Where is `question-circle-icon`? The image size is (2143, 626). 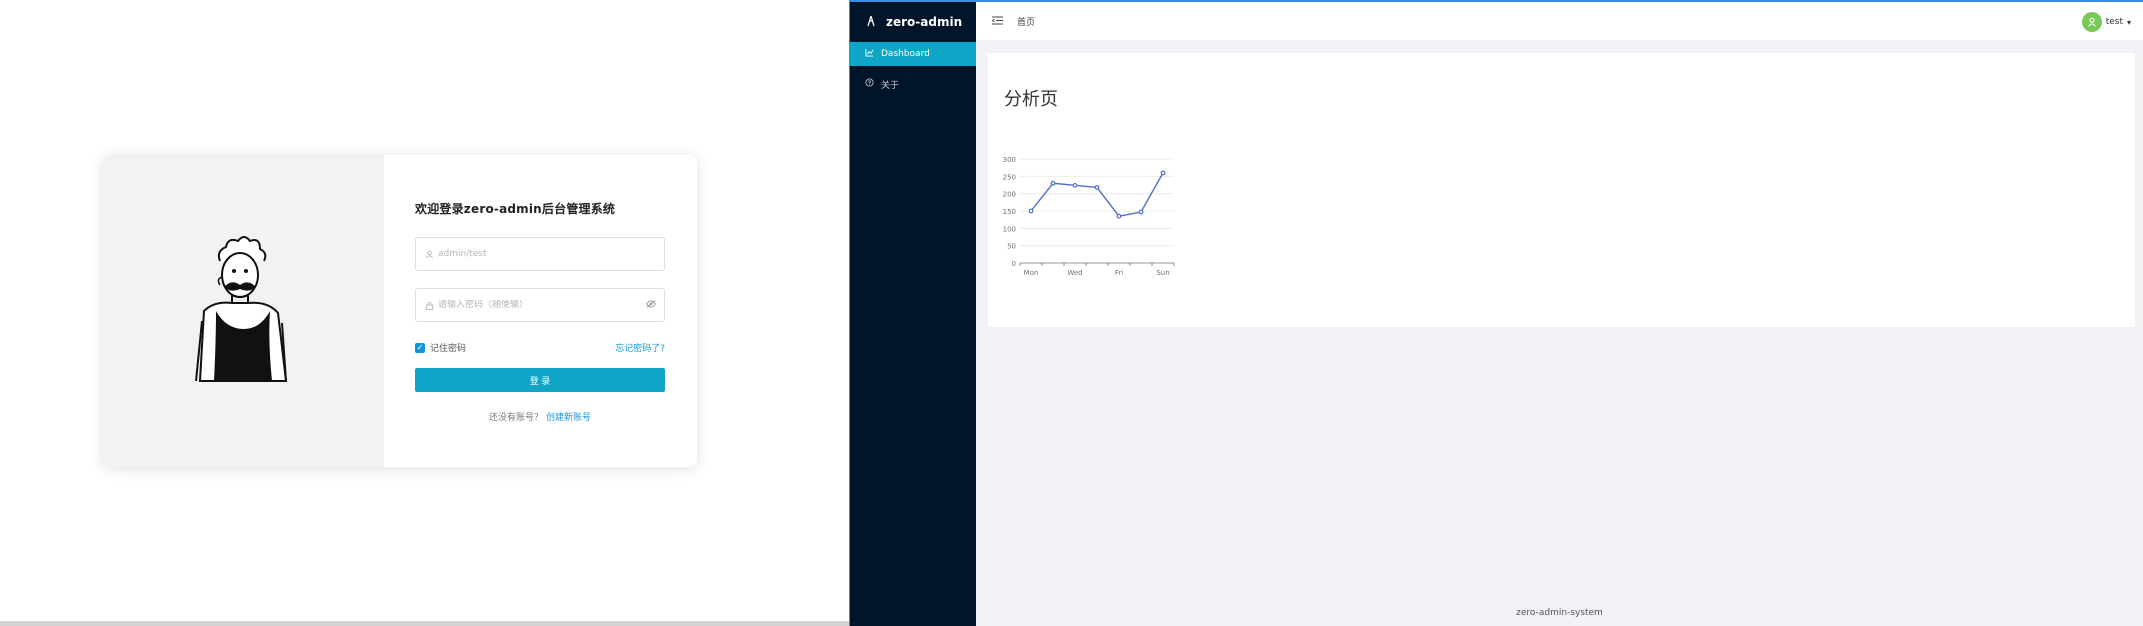 question-circle-icon is located at coordinates (869, 84).